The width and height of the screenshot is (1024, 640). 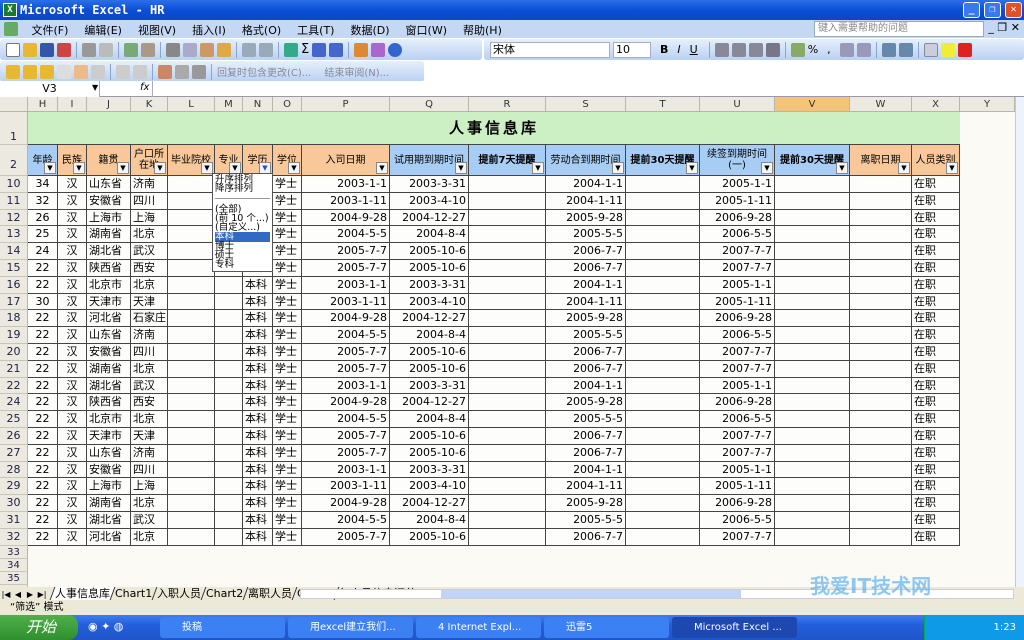 I want to click on fill-color-icon, so click(x=947, y=49).